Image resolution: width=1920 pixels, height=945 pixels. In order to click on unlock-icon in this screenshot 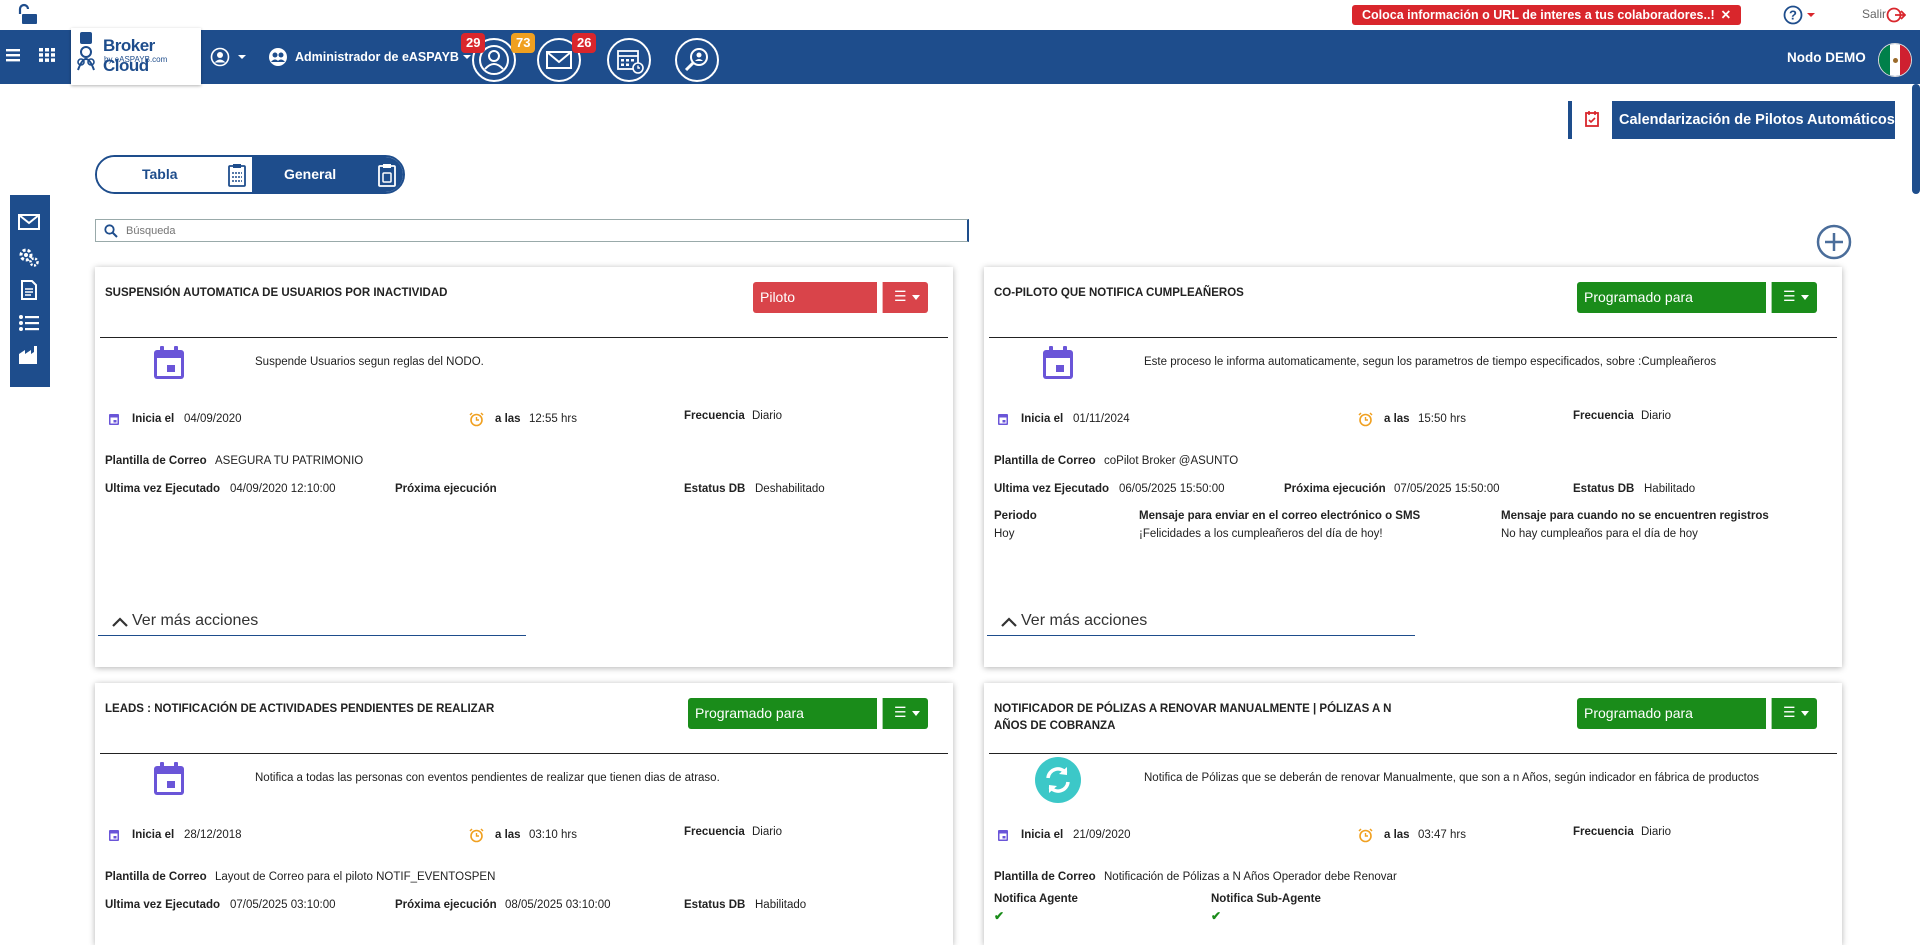, I will do `click(30, 15)`.